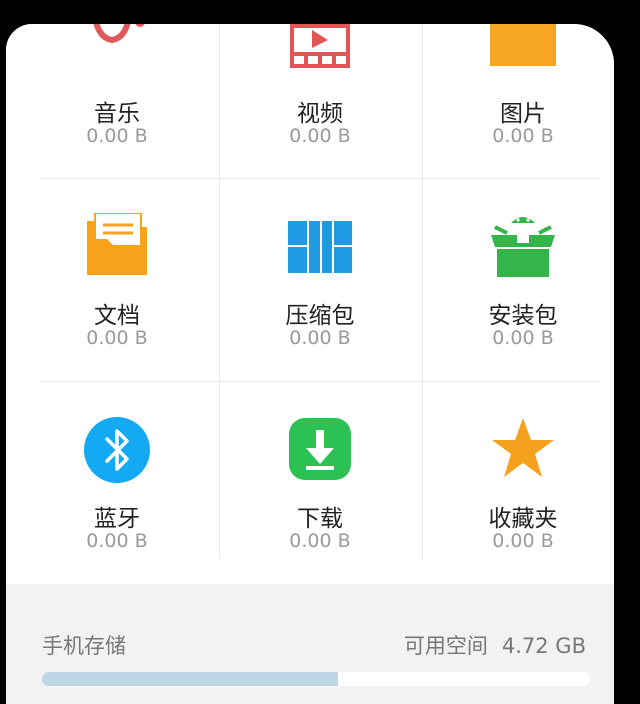  What do you see at coordinates (320, 316) in the screenshot?
I see `category-label: 压缩包` at bounding box center [320, 316].